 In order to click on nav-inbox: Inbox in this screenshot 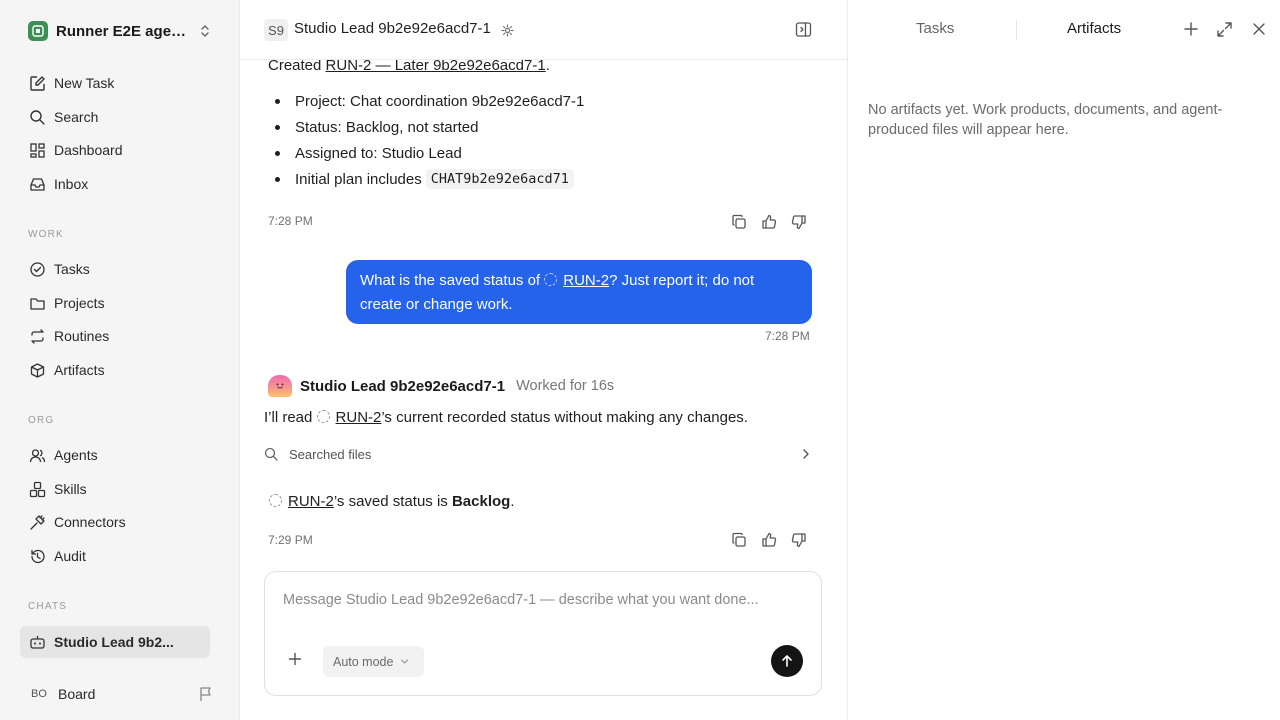, I will do `click(115, 184)`.